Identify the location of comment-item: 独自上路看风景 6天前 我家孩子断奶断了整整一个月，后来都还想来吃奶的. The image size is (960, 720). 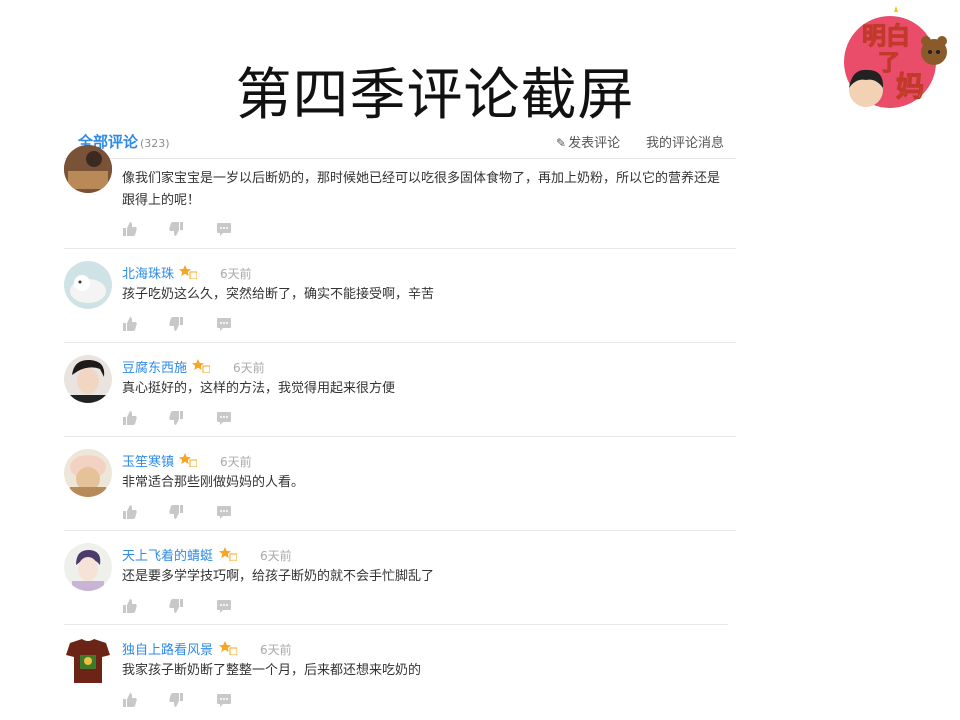
(400, 672).